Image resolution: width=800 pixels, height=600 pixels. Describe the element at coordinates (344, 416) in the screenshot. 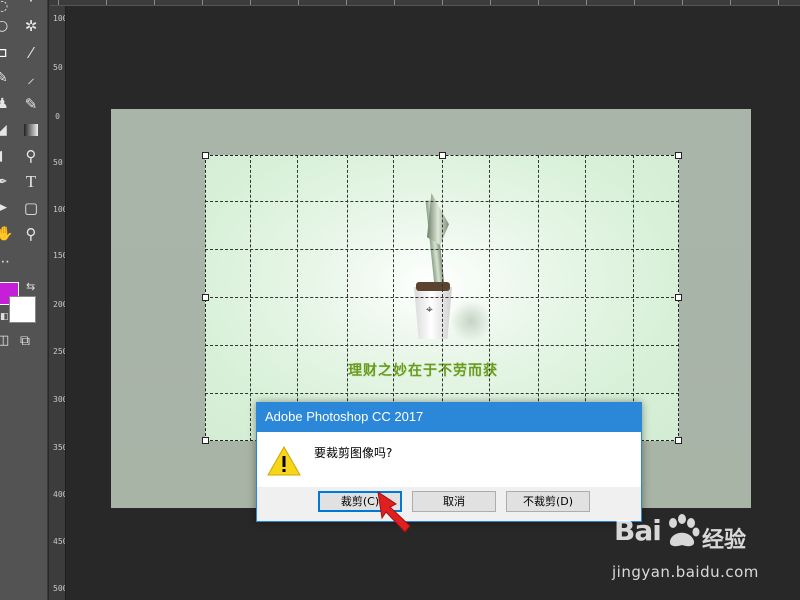

I see `dialog-title: Adobe Photoshop CC 2017` at that location.